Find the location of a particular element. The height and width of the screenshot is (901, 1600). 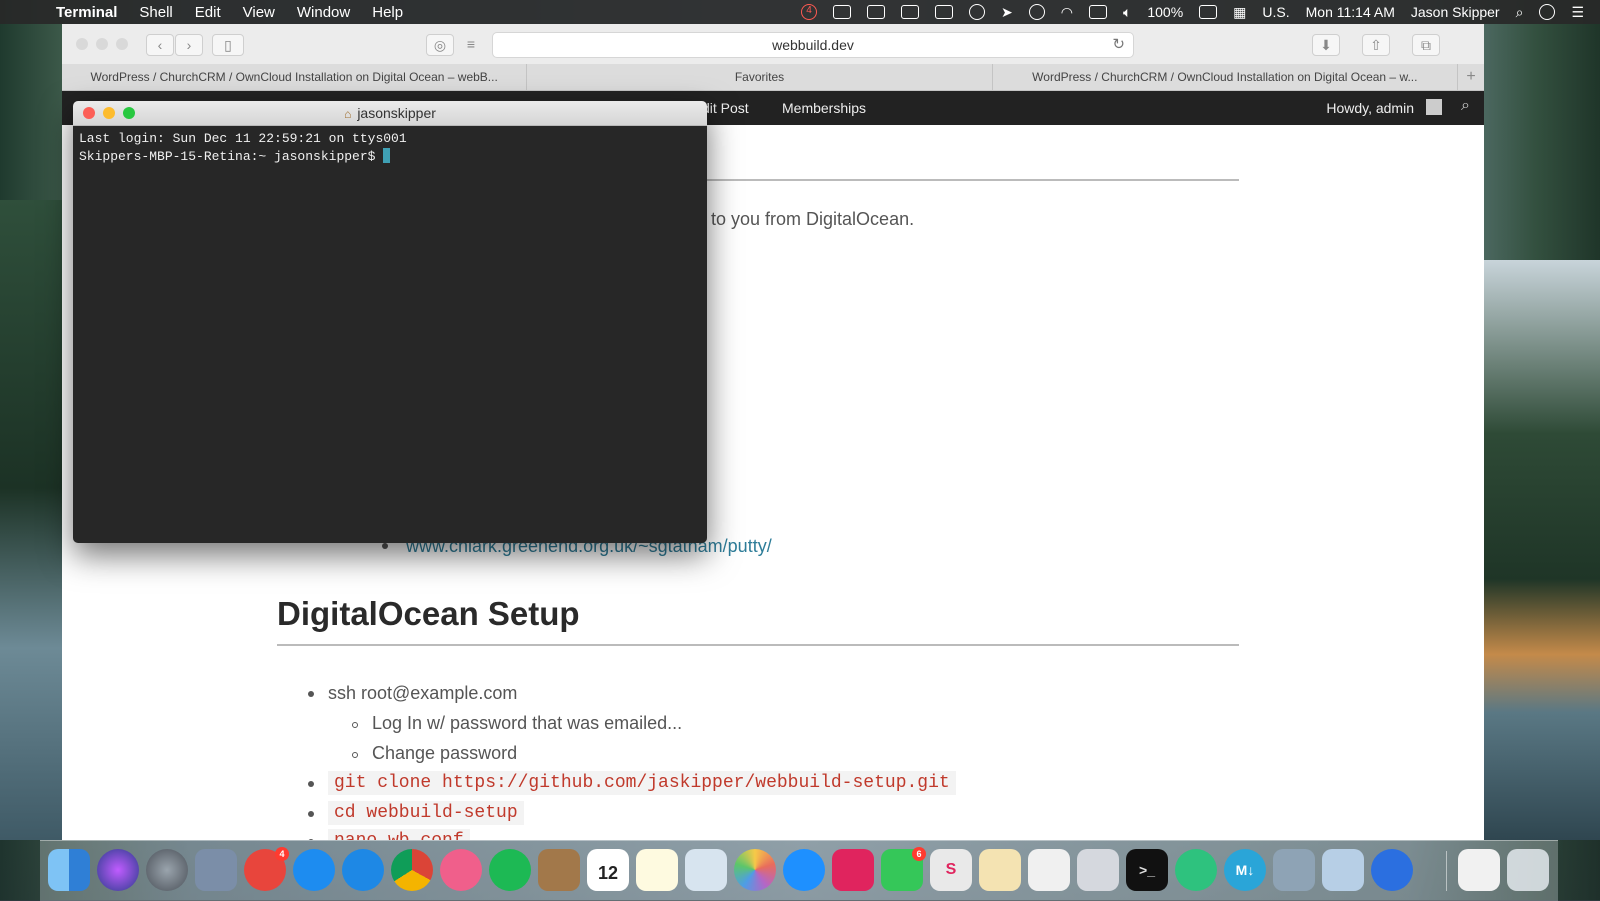

photos-icon is located at coordinates (755, 870).